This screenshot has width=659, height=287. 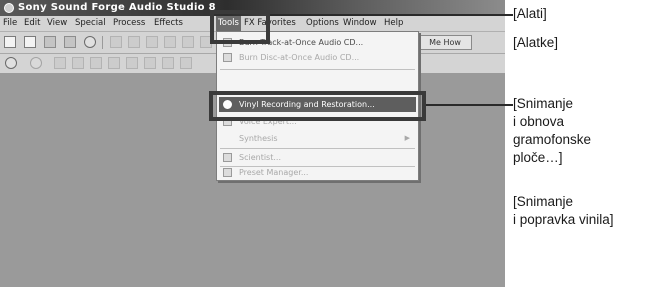 I want to click on paste-icon, so click(x=152, y=42).